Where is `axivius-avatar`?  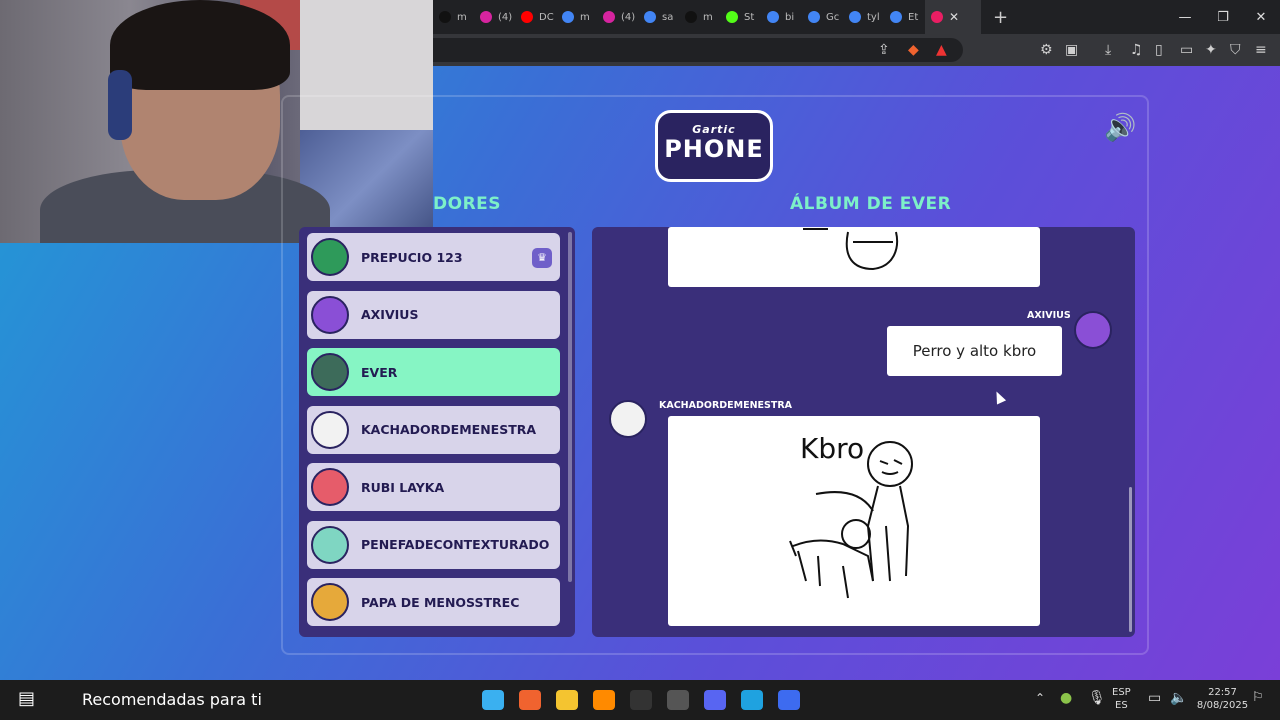 axivius-avatar is located at coordinates (1093, 330).